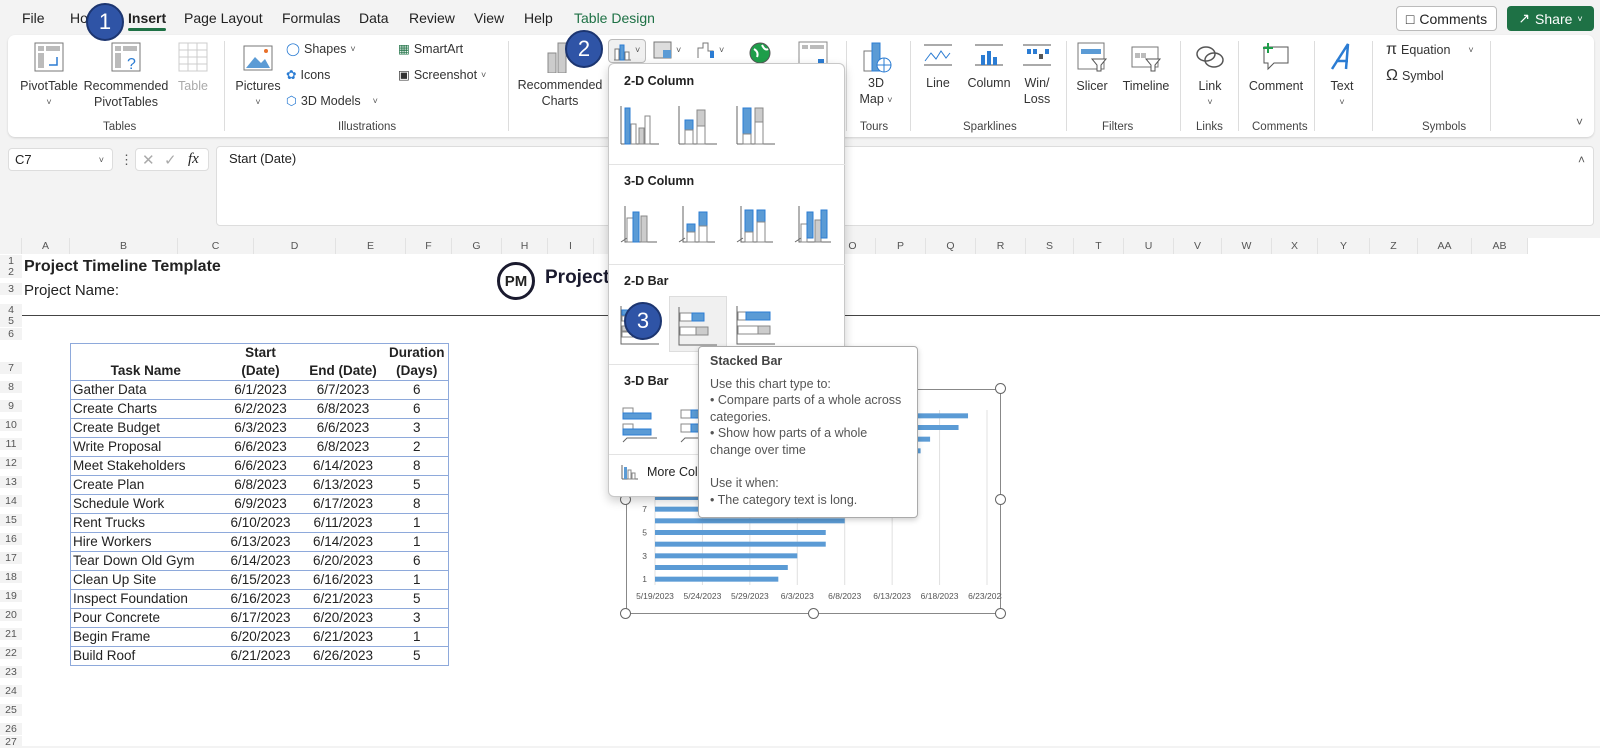  Describe the element at coordinates (145, 447) in the screenshot. I see `task-name-cell: Write Proposal` at that location.